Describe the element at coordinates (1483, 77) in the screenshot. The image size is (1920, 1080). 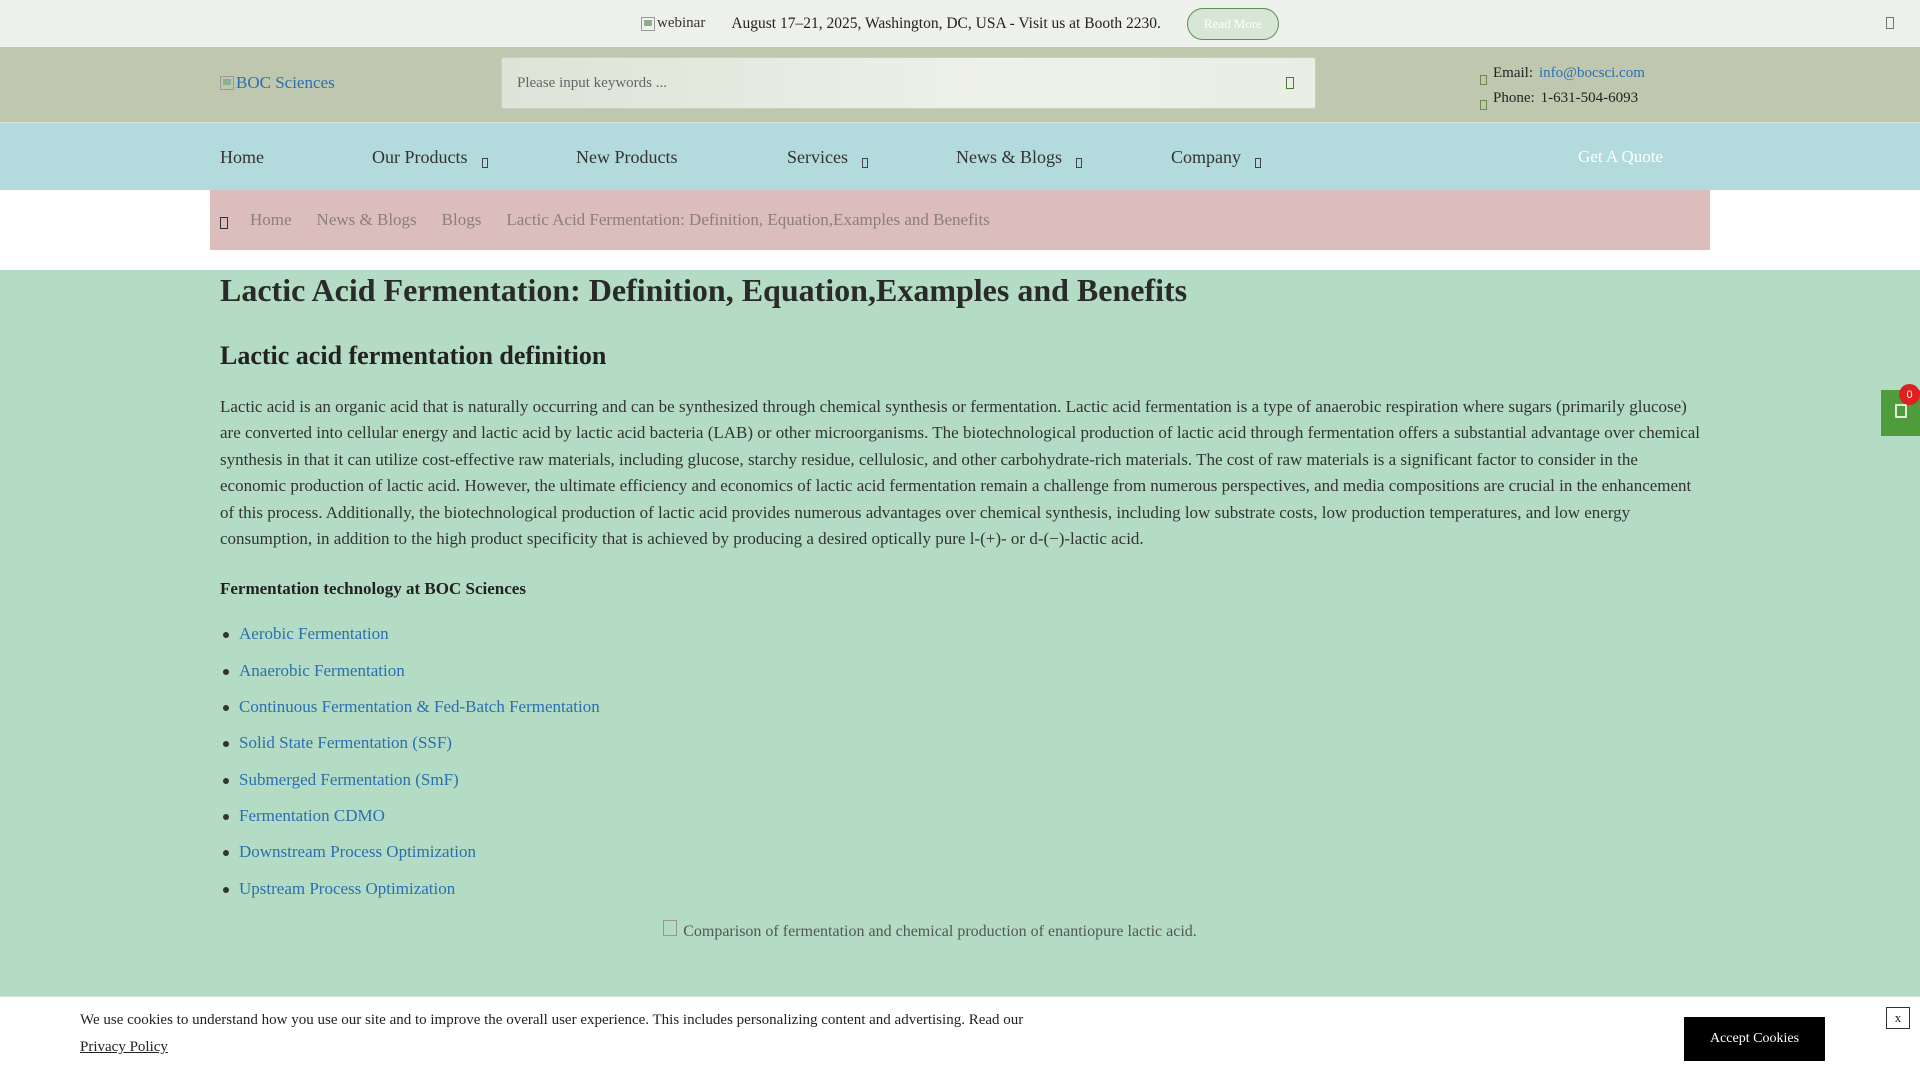
I see `email-icon` at that location.